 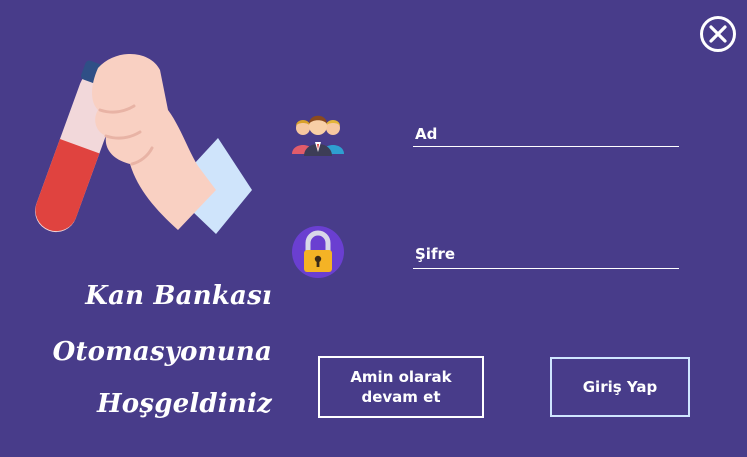 I want to click on continue-as-admin-button: Amin olarak devam et, so click(x=401, y=387).